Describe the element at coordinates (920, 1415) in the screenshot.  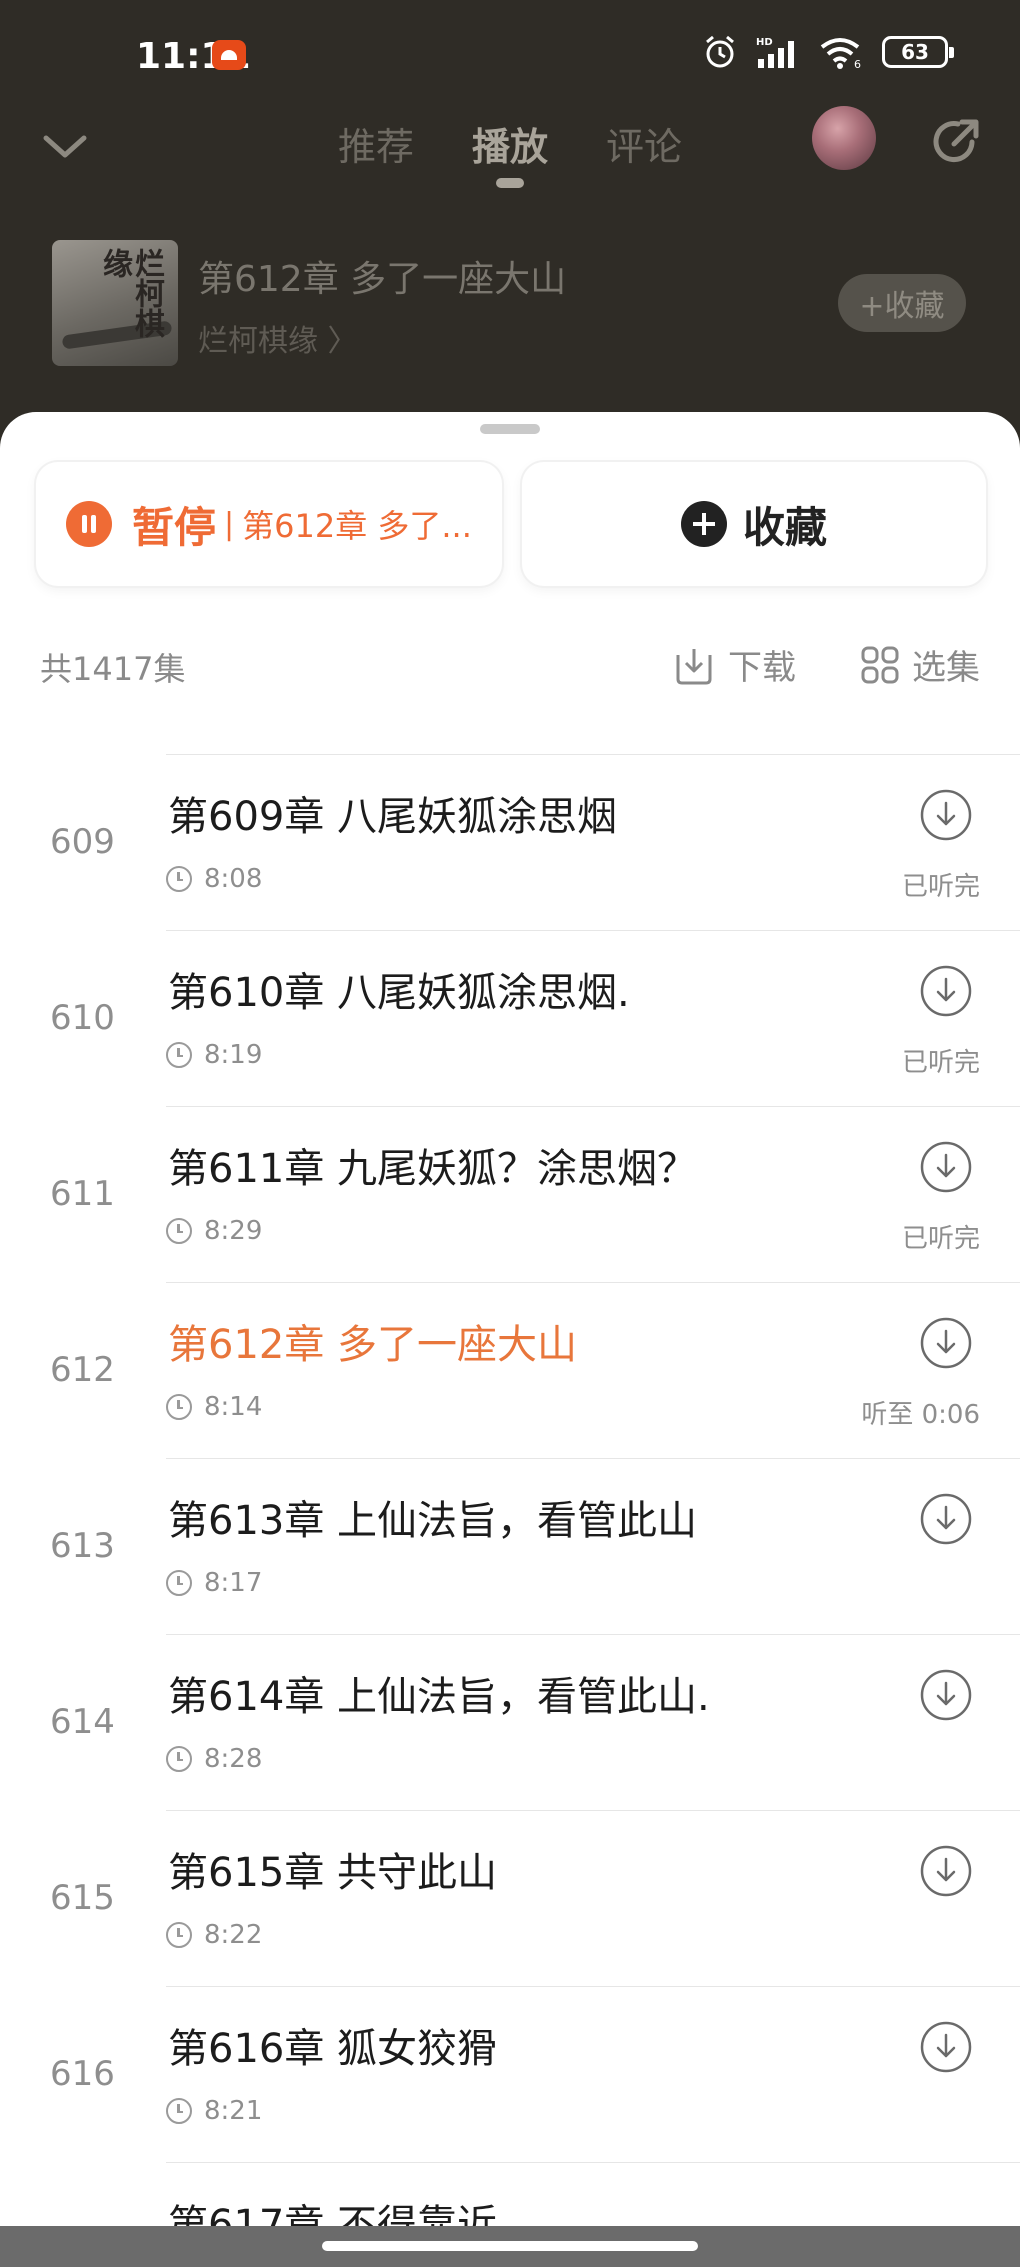
I see `episode-status: 听至 0:06` at that location.